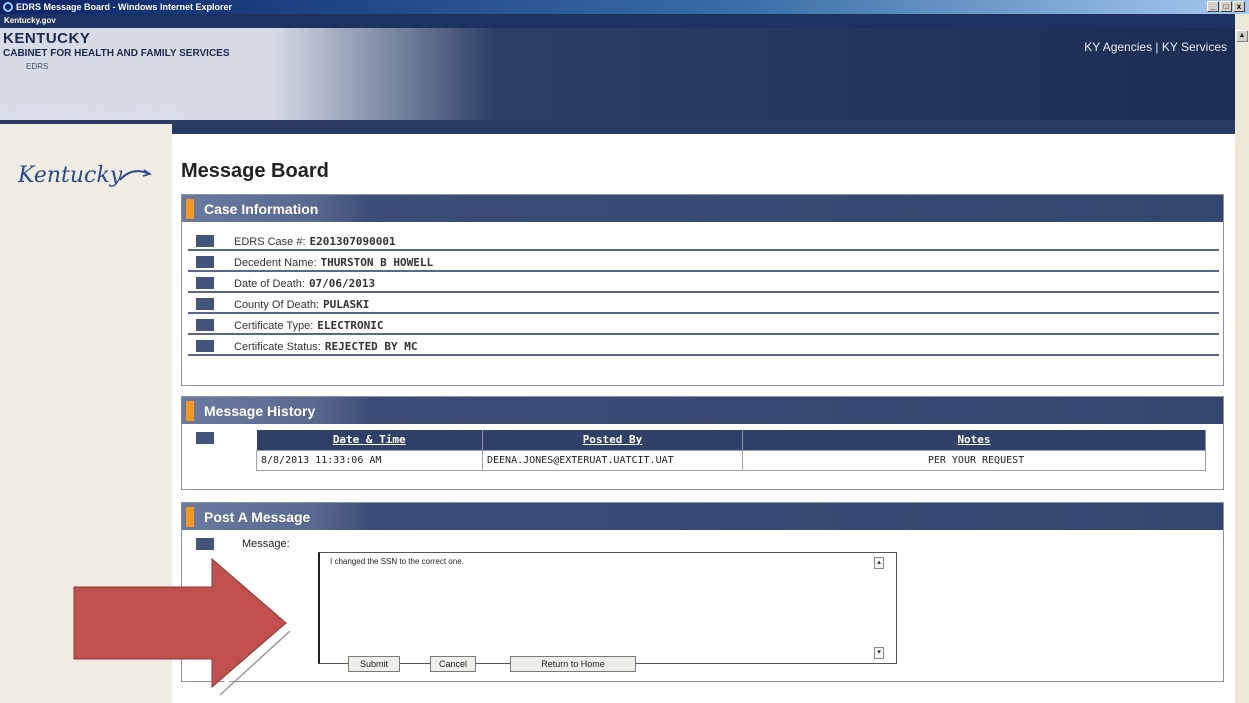 This screenshot has width=1249, height=703. Describe the element at coordinates (1242, 358) in the screenshot. I see `page-scrollbar` at that location.